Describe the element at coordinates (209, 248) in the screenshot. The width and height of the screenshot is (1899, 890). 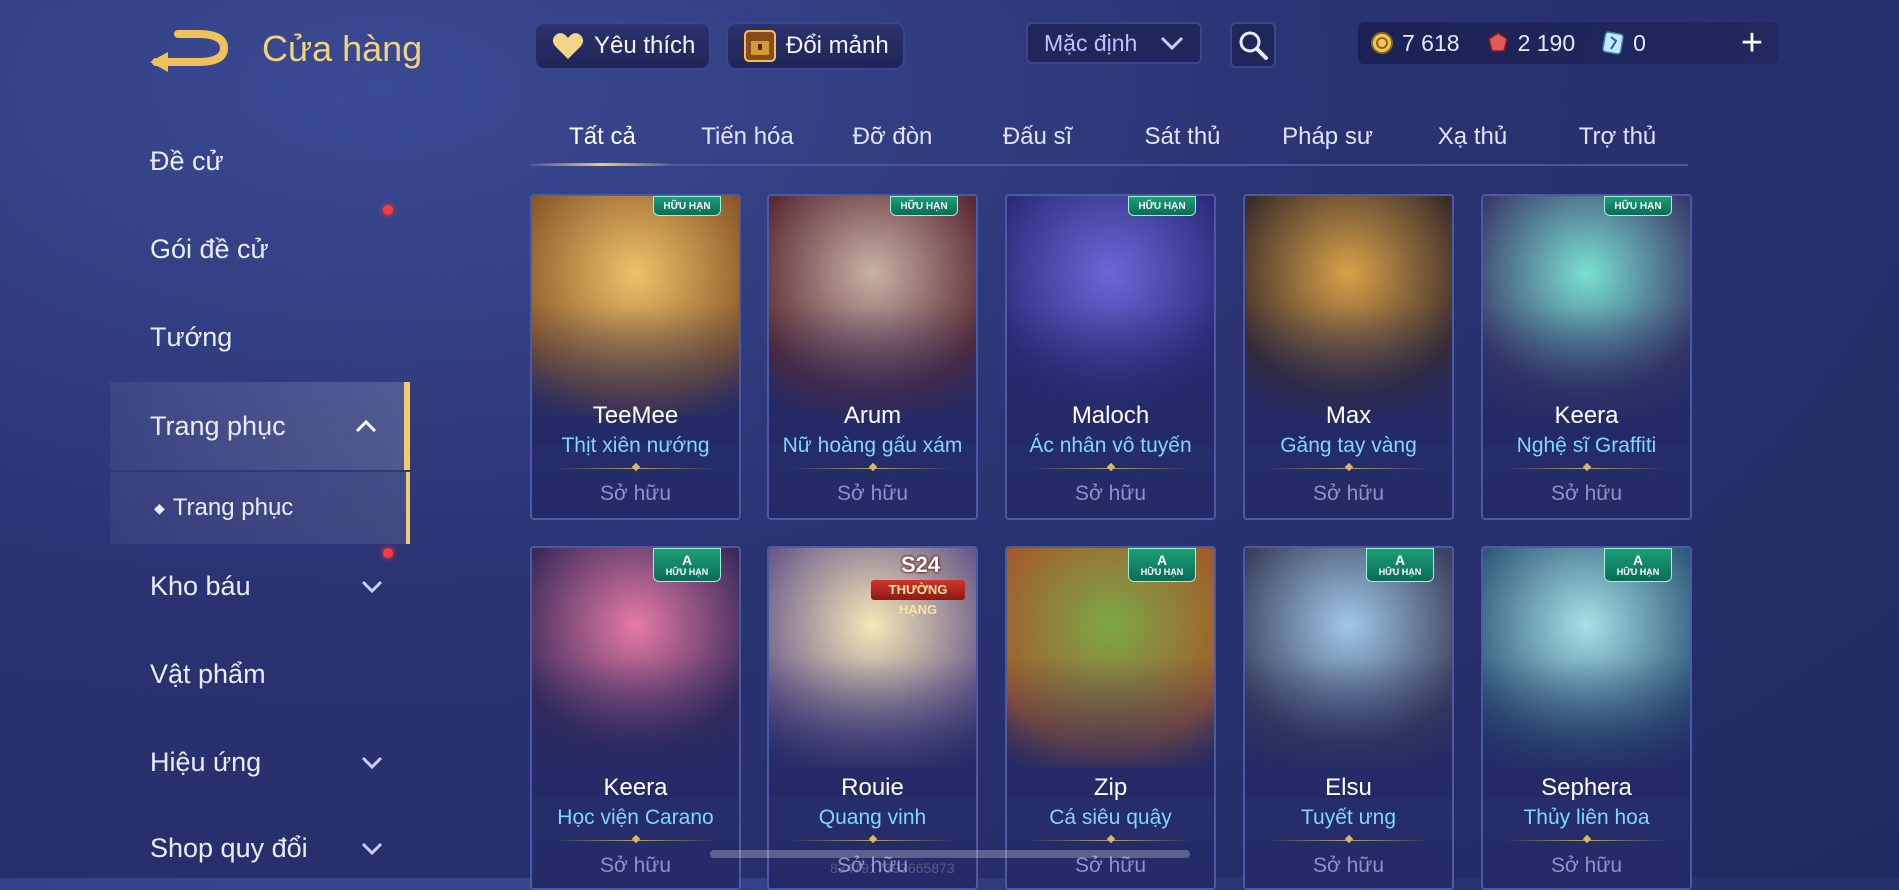
I see `sidebar-item-label: Gói đề cử` at that location.